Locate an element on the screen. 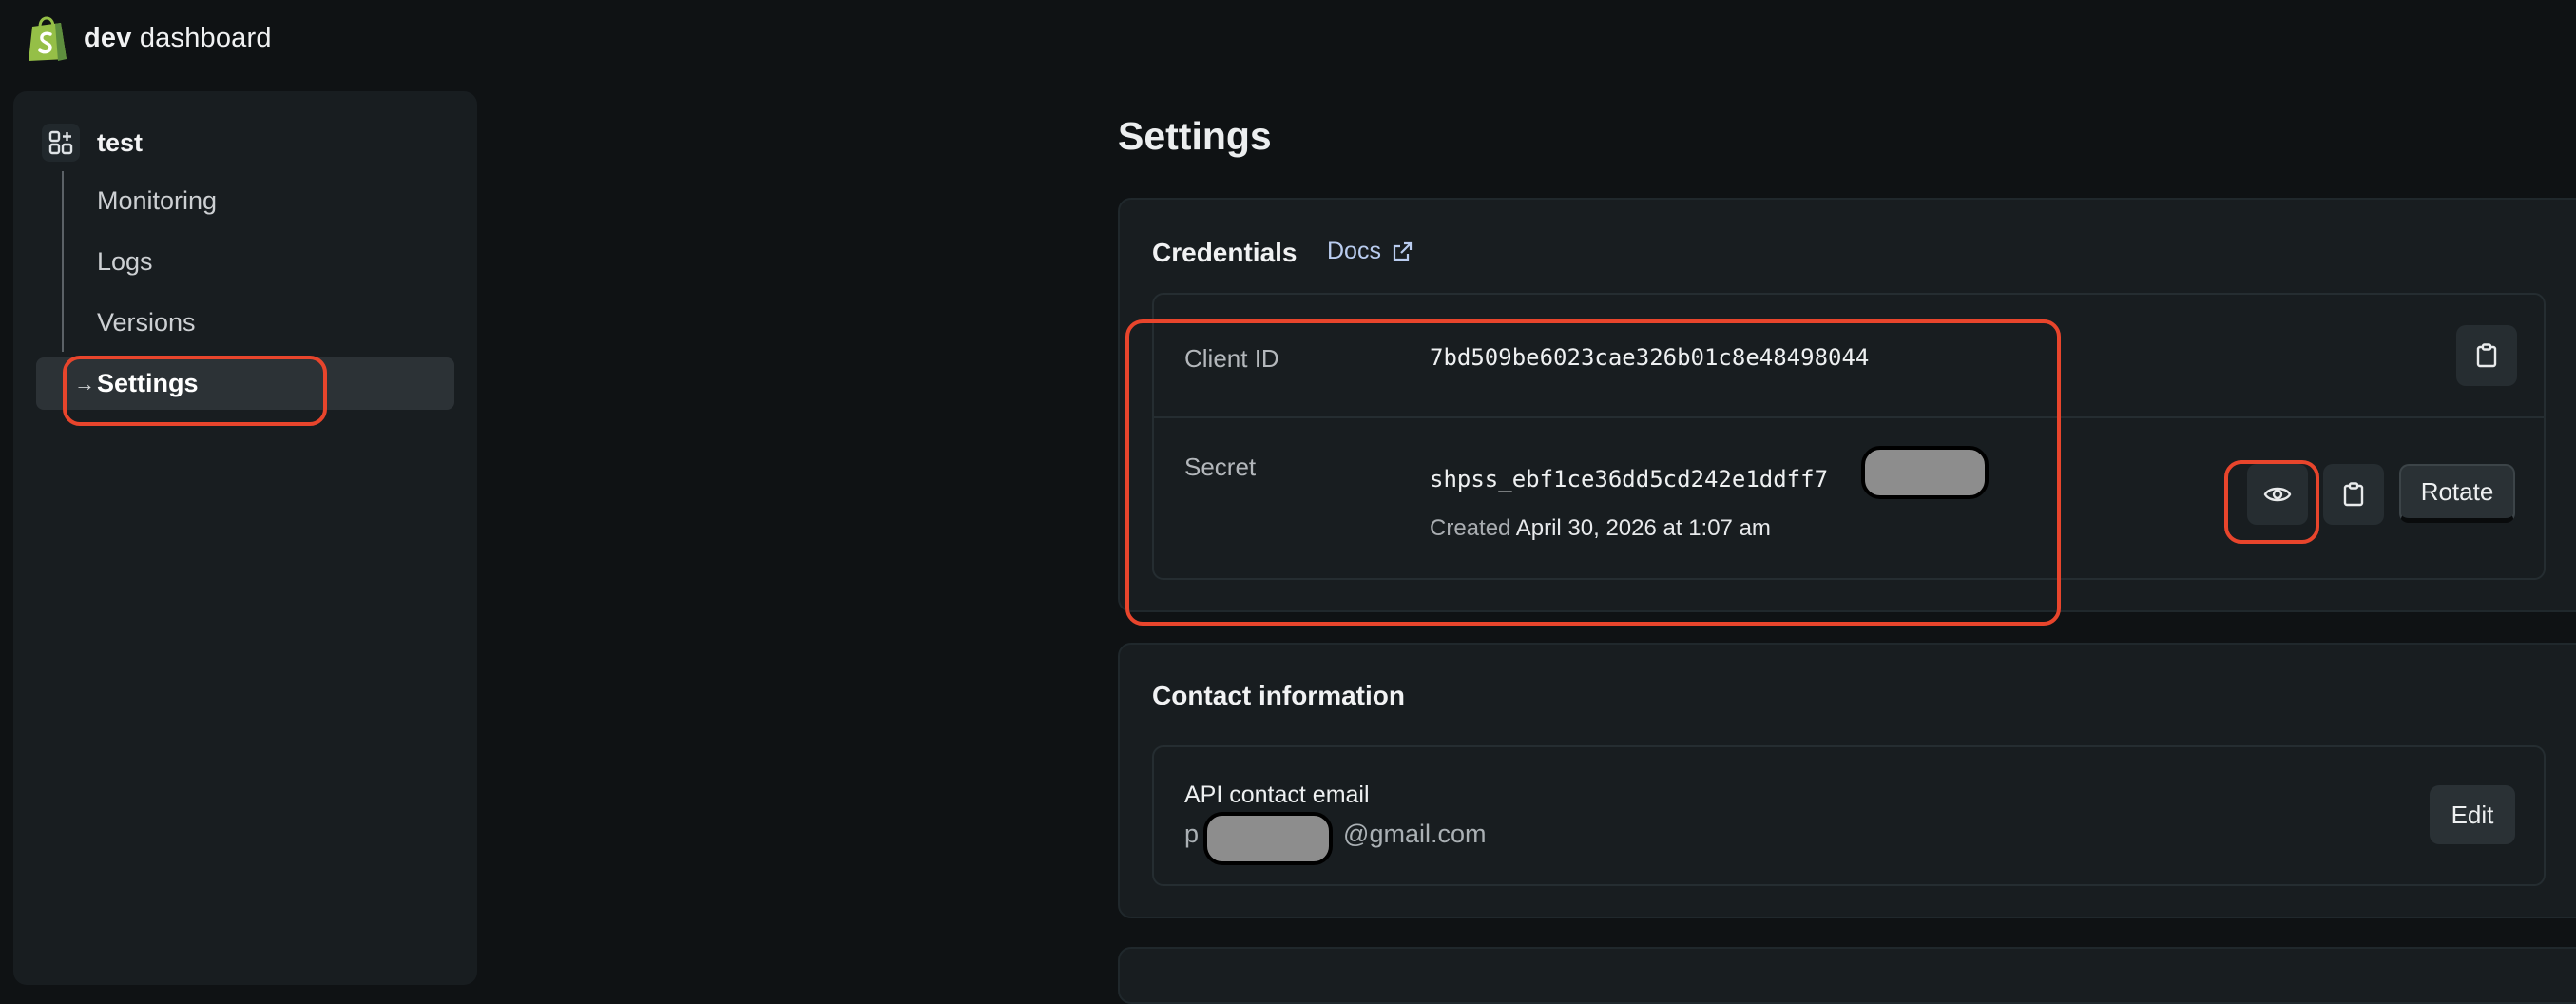 The width and height of the screenshot is (2576, 1004). copy-client-id-button is located at coordinates (2486, 355).